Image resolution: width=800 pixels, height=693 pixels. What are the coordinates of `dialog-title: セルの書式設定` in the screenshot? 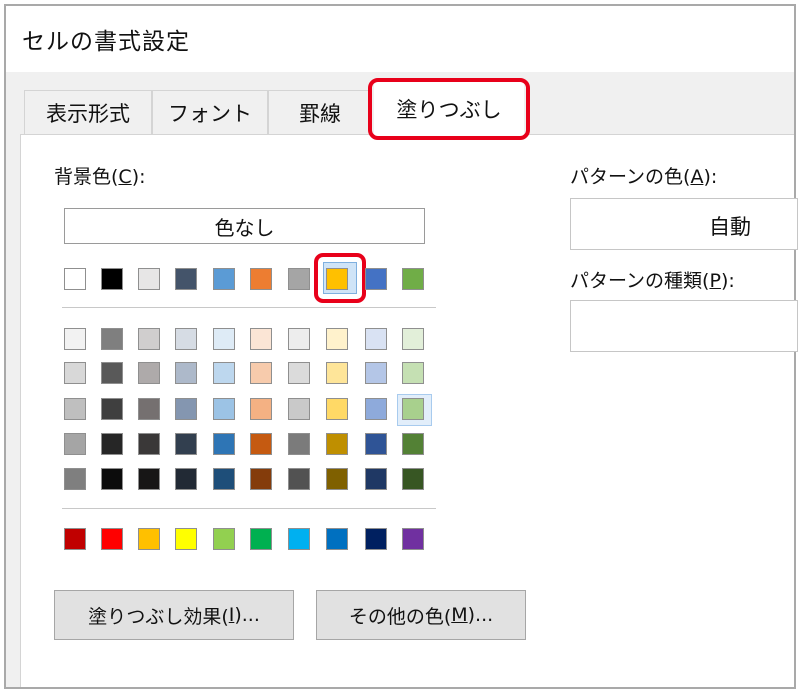 It's located at (106, 42).